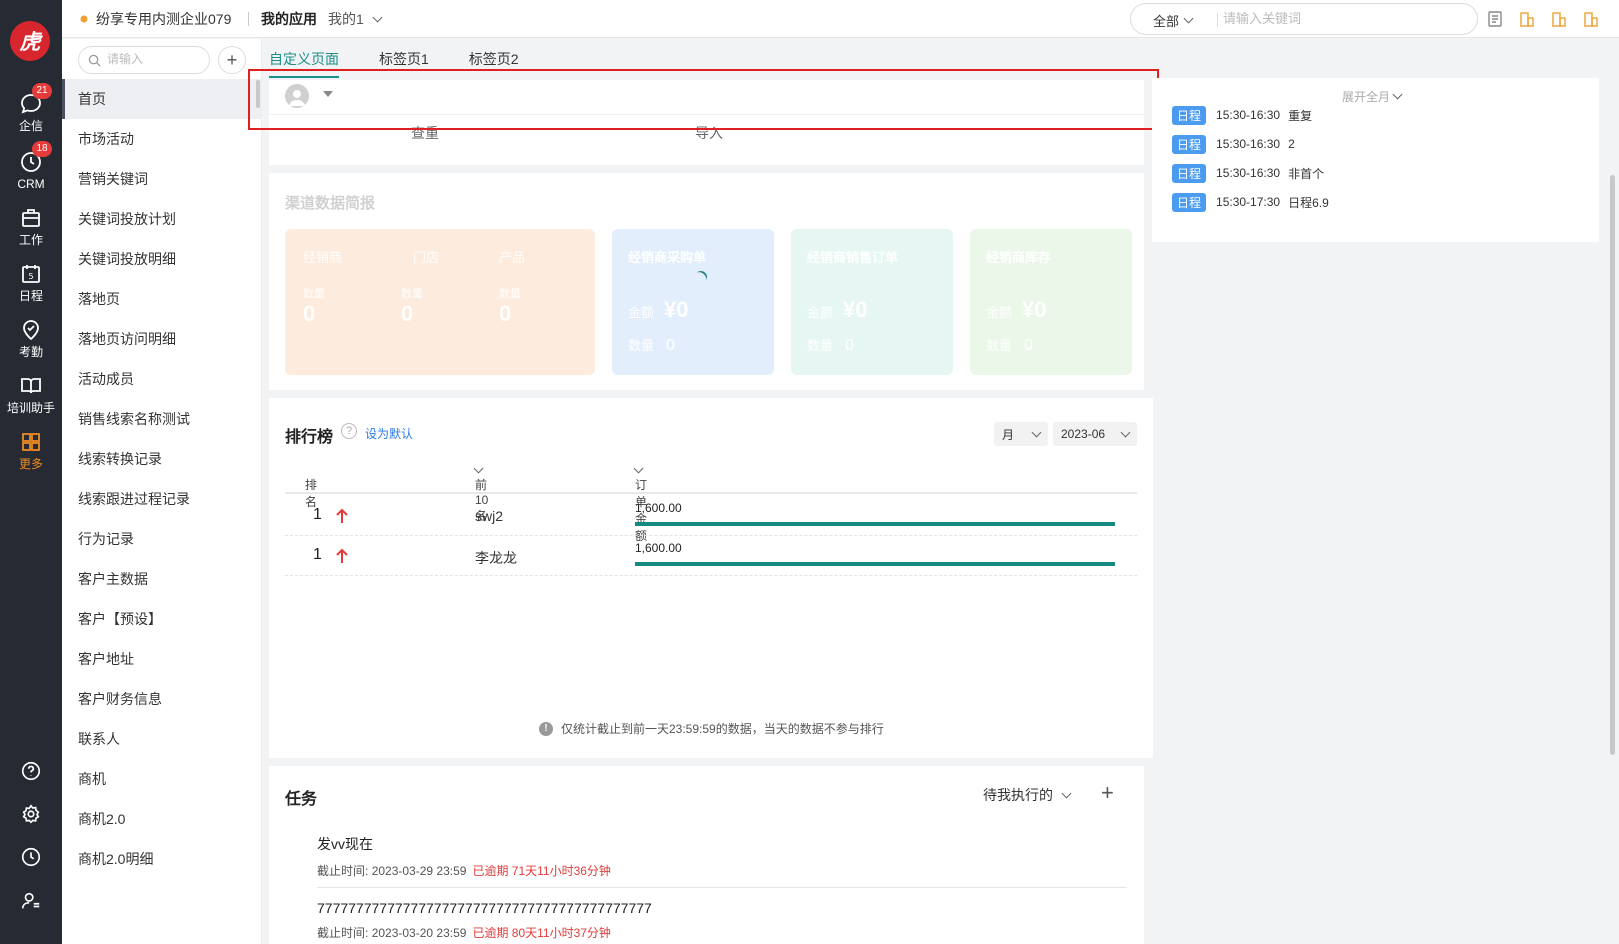  I want to click on add-menu-button: +, so click(232, 60).